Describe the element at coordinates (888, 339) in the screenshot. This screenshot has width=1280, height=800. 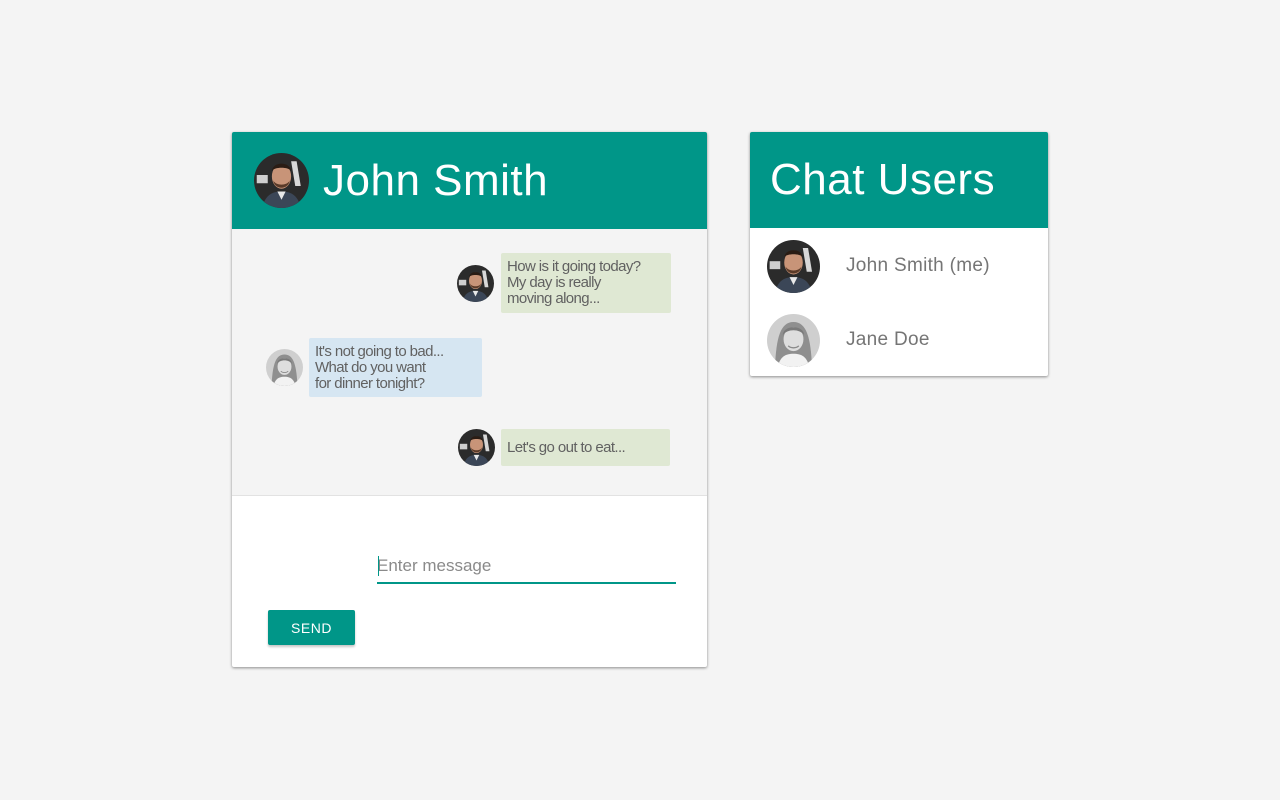
I see `user-name: Jane Doe` at that location.